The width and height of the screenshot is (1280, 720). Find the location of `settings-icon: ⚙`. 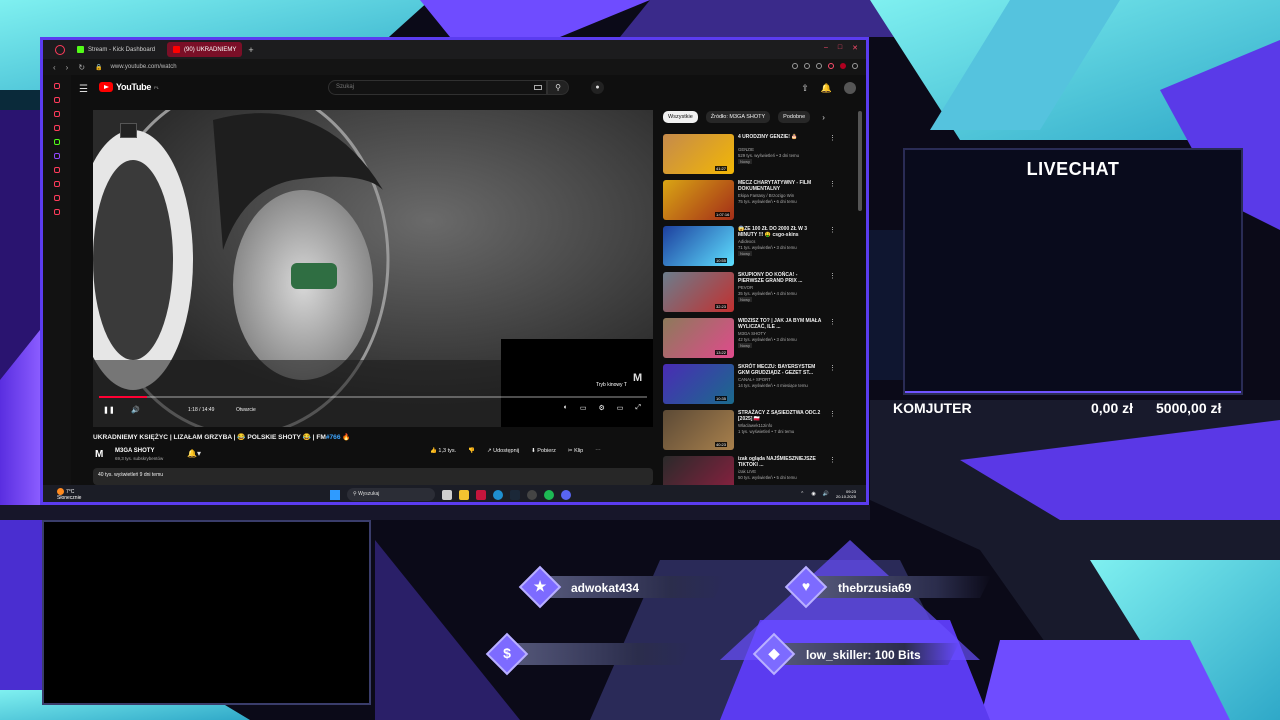

settings-icon: ⚙ is located at coordinates (601, 408).